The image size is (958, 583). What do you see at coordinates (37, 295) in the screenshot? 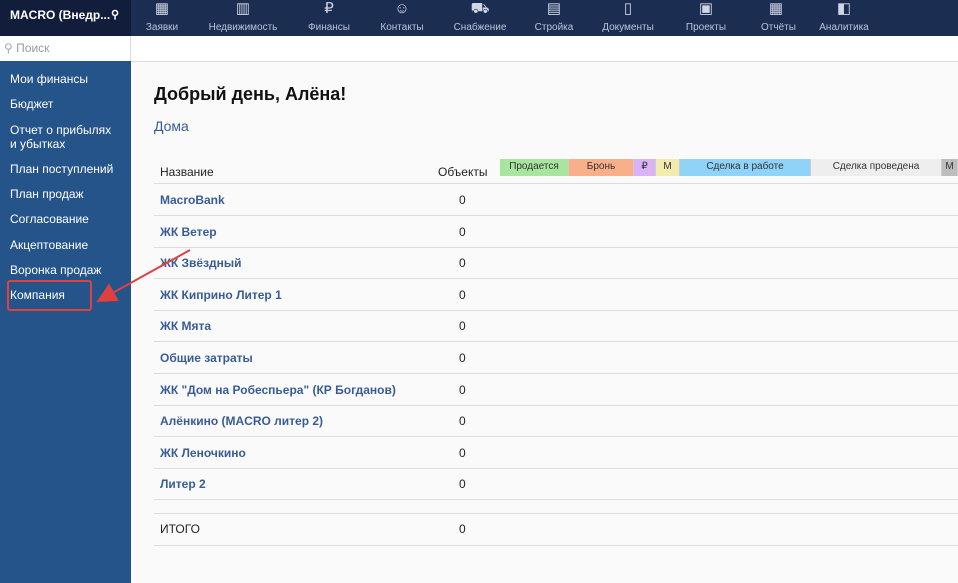
I see `sidebar-item: Компания` at bounding box center [37, 295].